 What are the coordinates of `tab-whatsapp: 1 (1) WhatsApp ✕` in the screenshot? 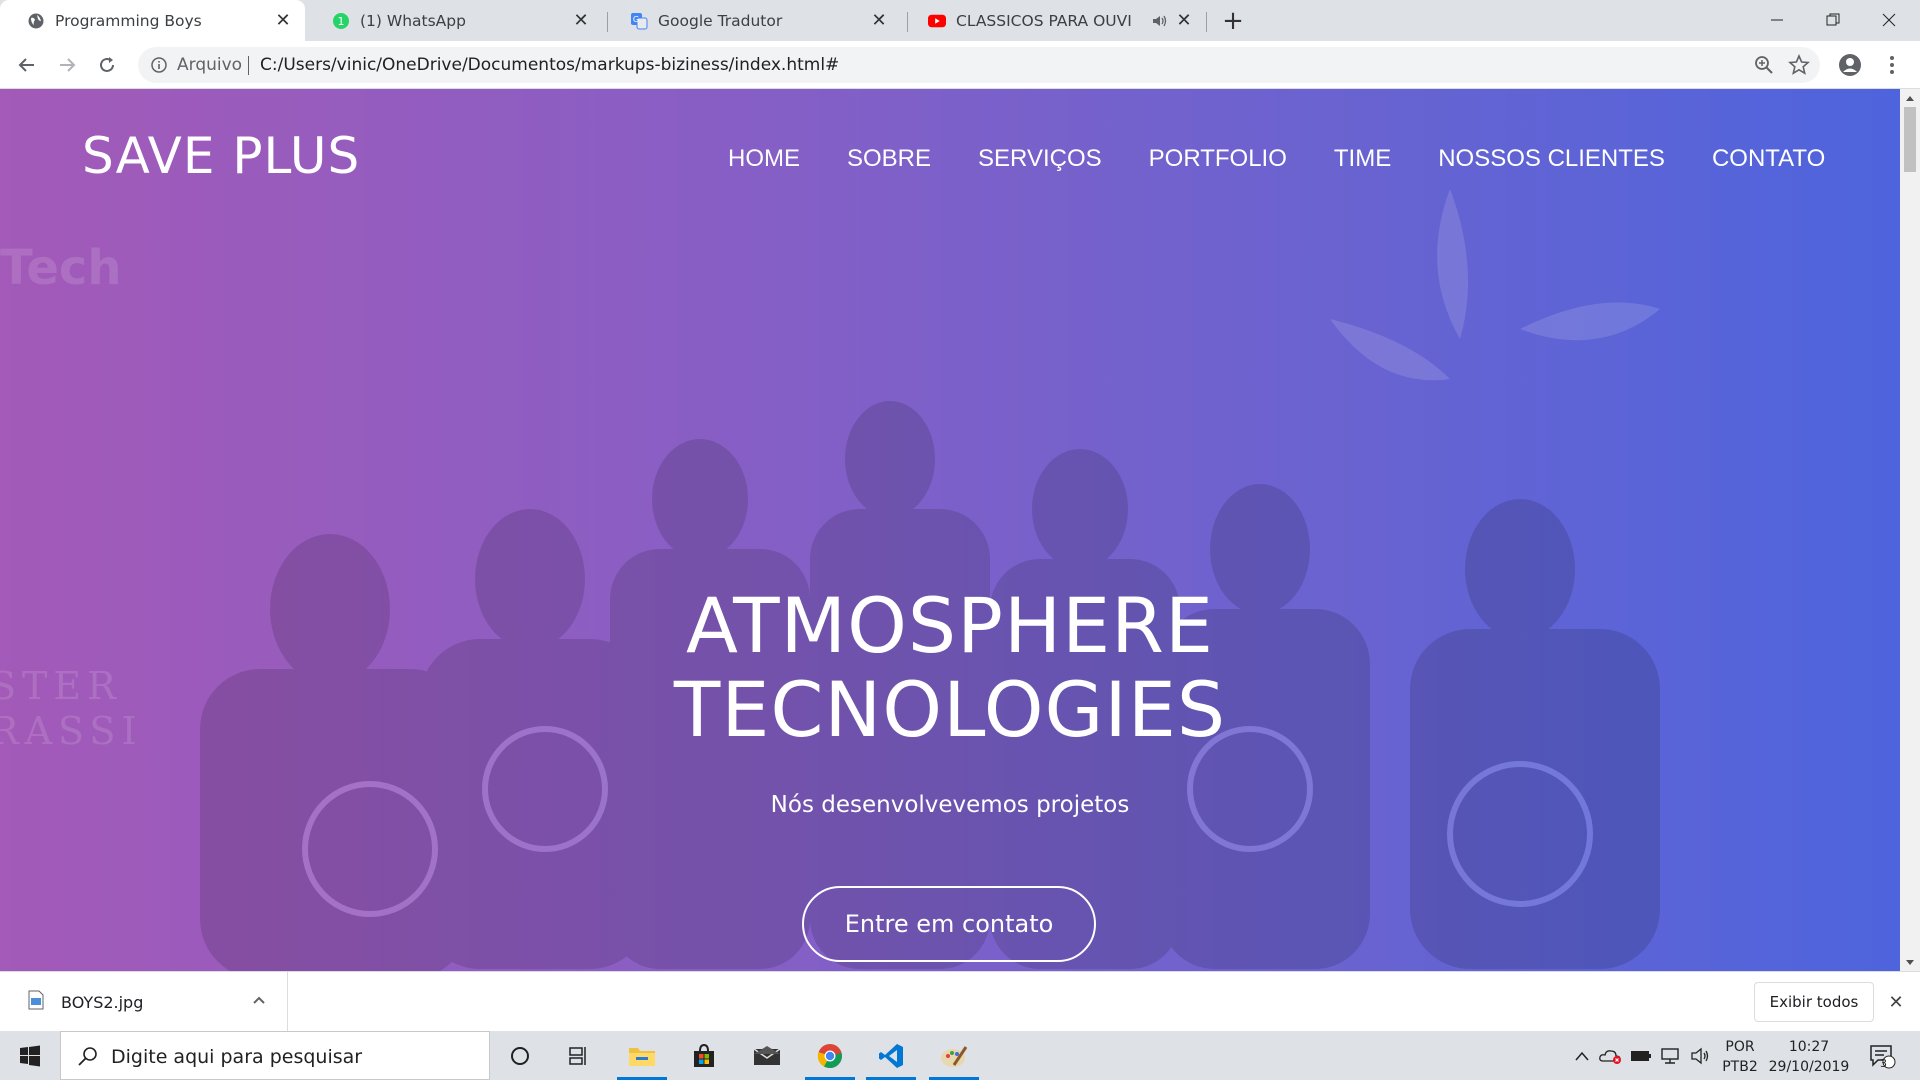 It's located at (454, 20).